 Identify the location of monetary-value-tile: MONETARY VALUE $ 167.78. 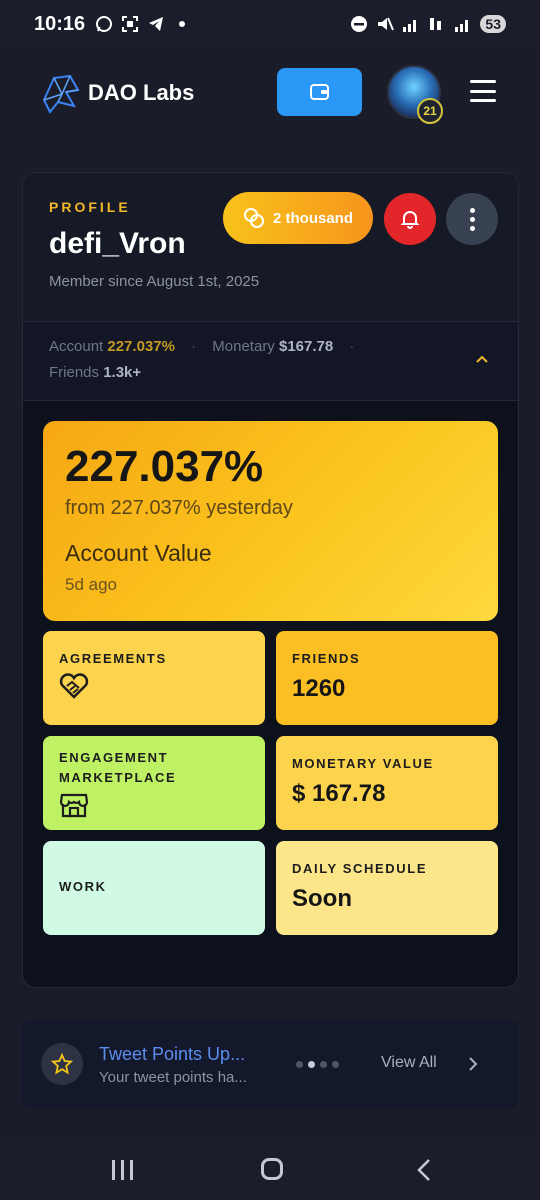
(387, 783).